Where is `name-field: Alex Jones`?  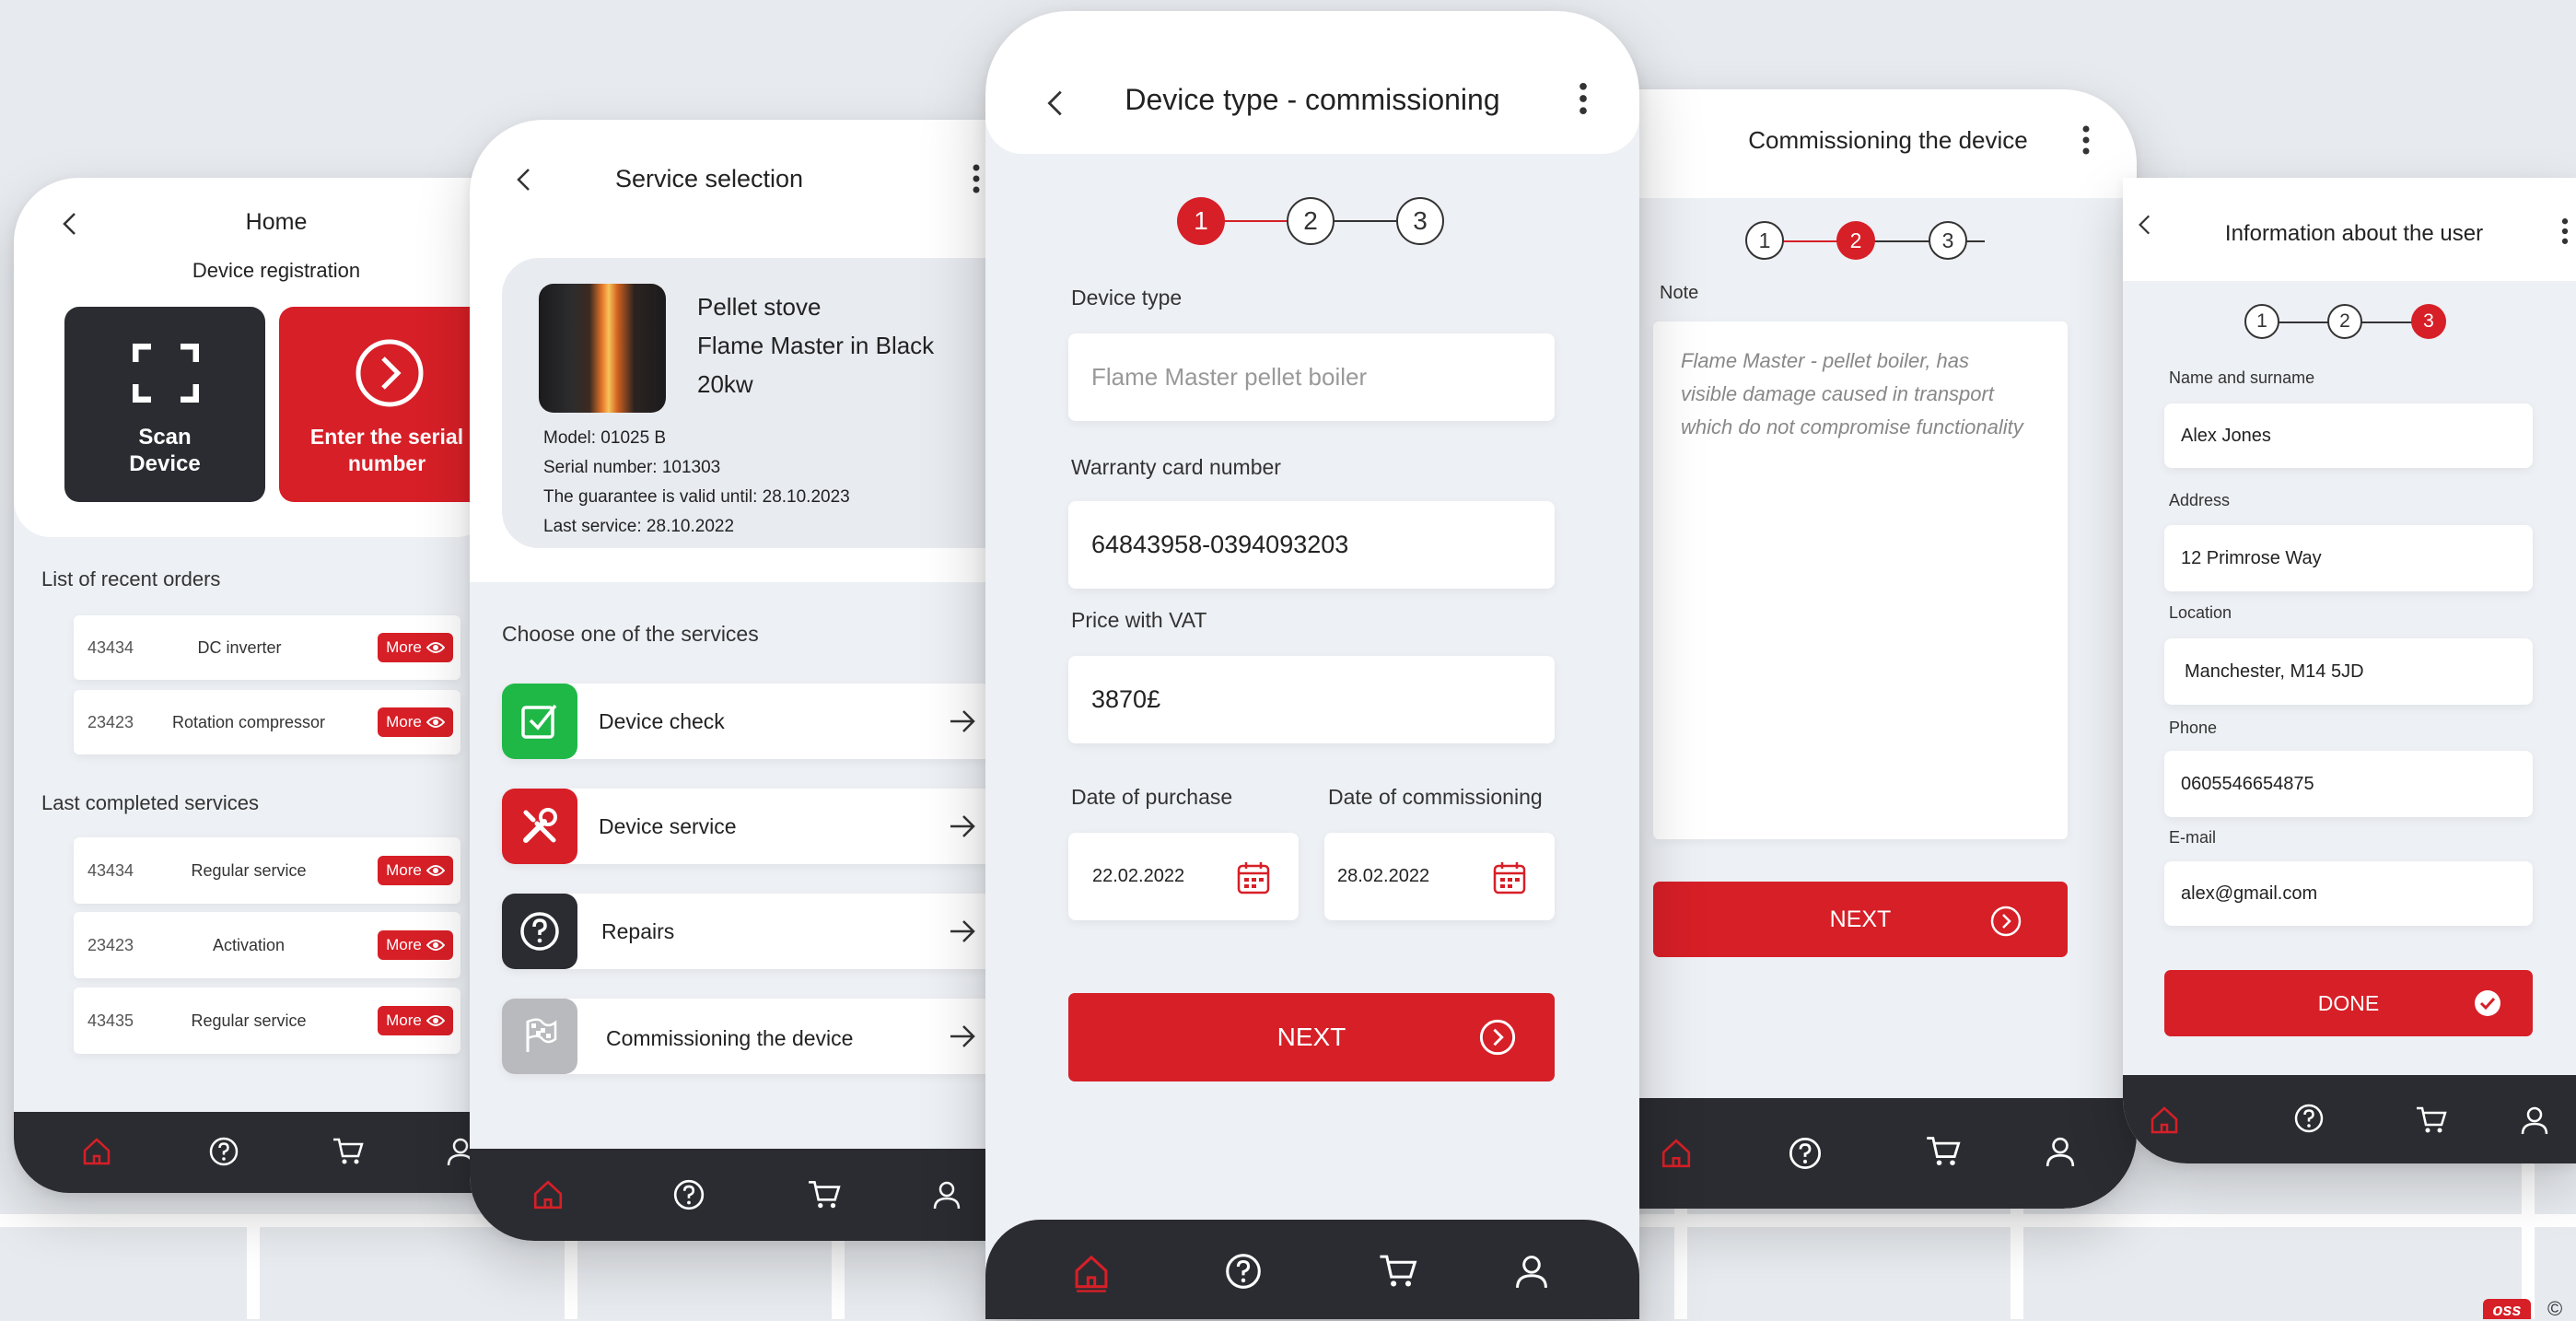 name-field: Alex Jones is located at coordinates (2348, 435).